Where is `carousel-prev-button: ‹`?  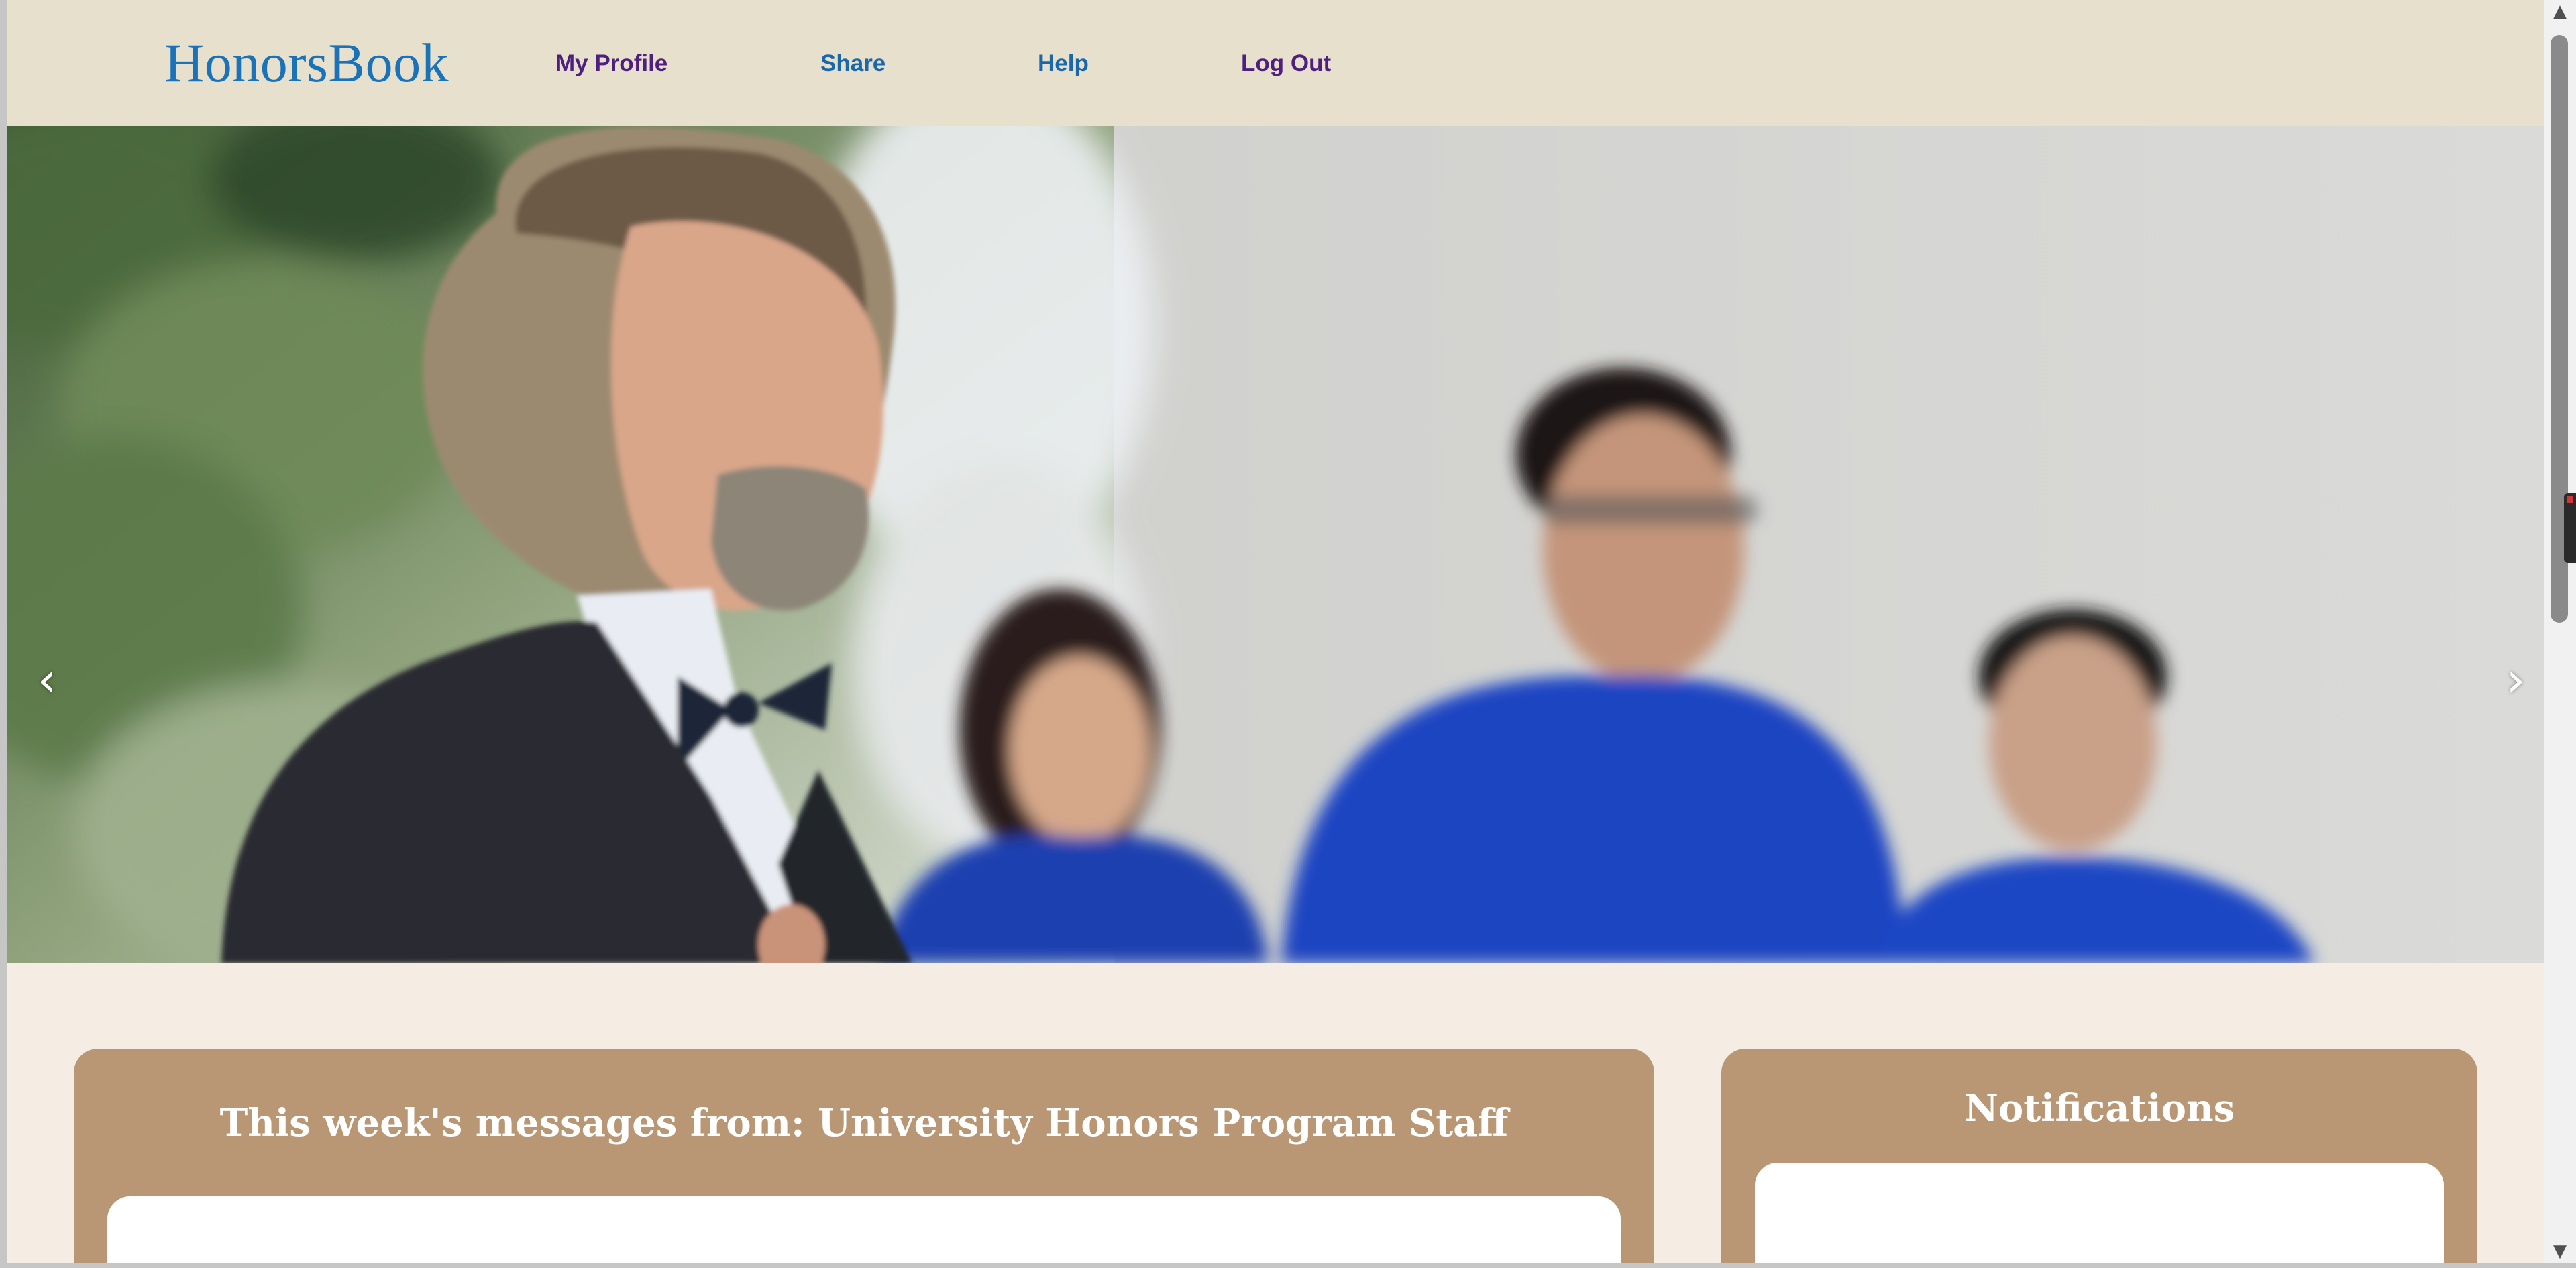
carousel-prev-button: ‹ is located at coordinates (47, 679).